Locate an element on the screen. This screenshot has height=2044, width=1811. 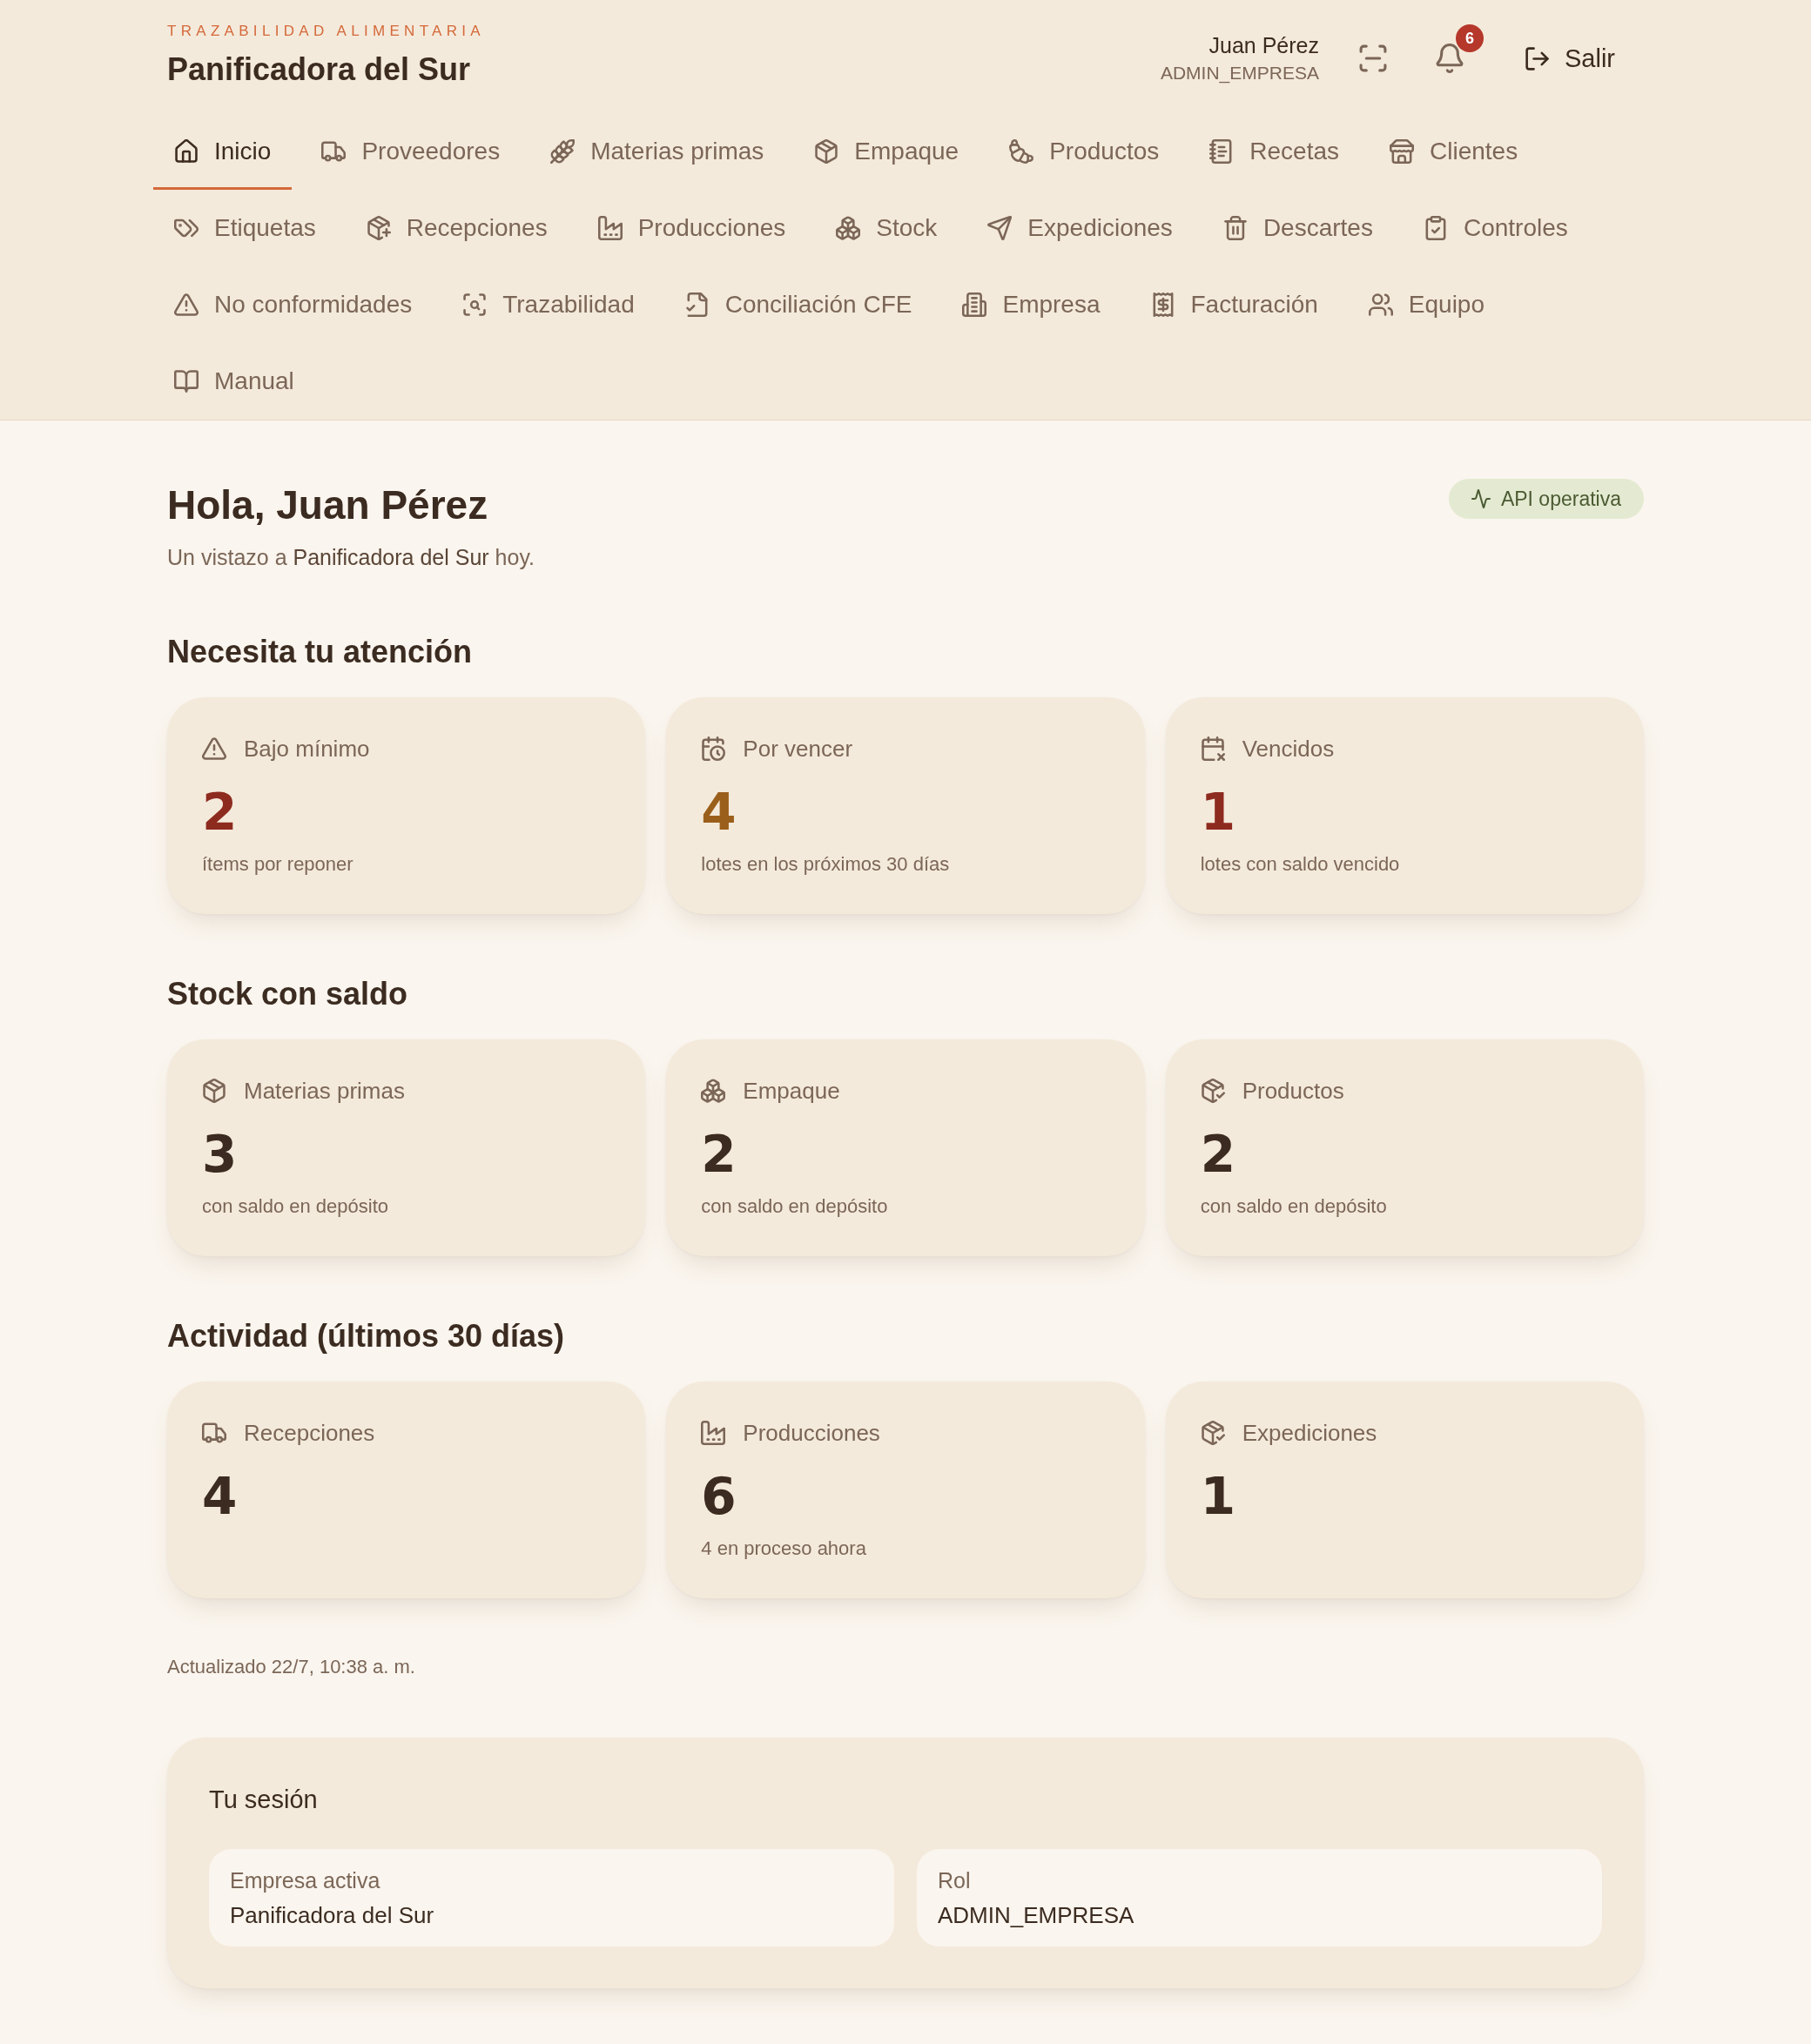
greeting-subtitle: Un vistazo a Panificadora del Sur hoy. is located at coordinates (351, 557).